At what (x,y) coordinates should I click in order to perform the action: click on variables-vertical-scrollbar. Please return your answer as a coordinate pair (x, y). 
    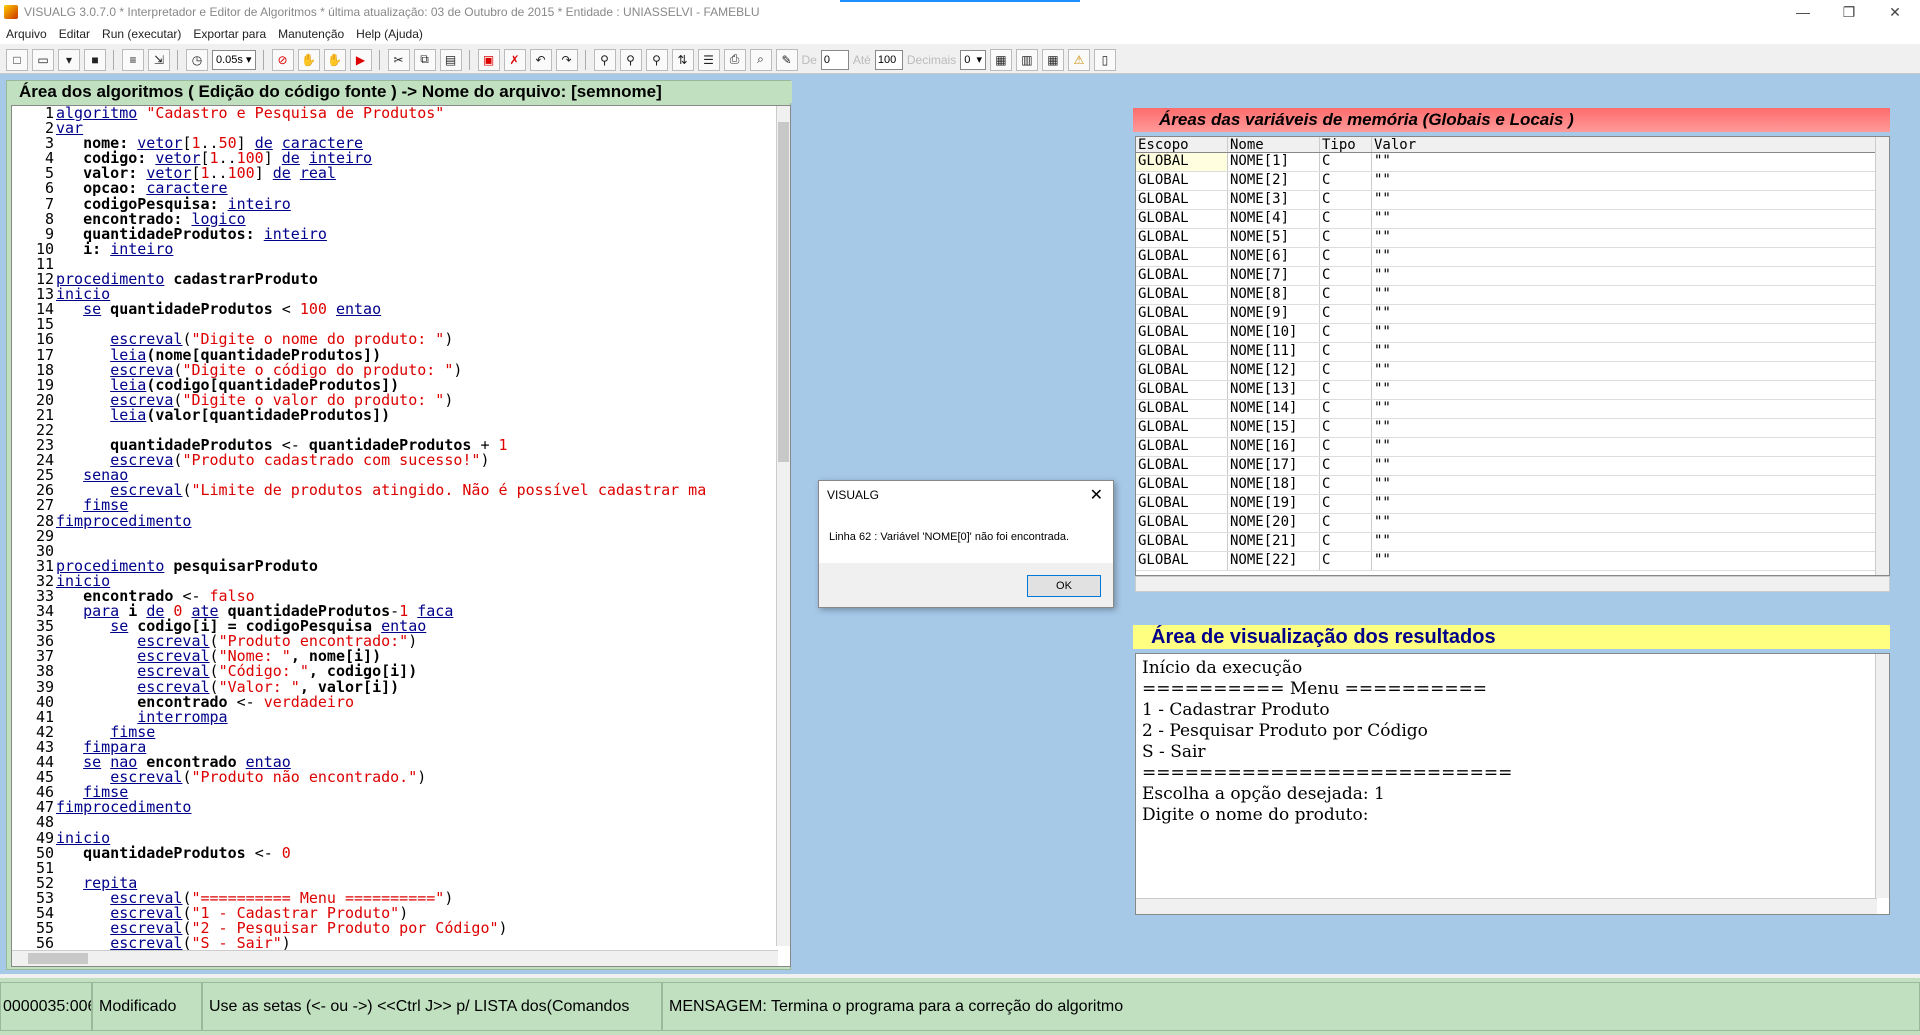
    Looking at the image, I should click on (1882, 356).